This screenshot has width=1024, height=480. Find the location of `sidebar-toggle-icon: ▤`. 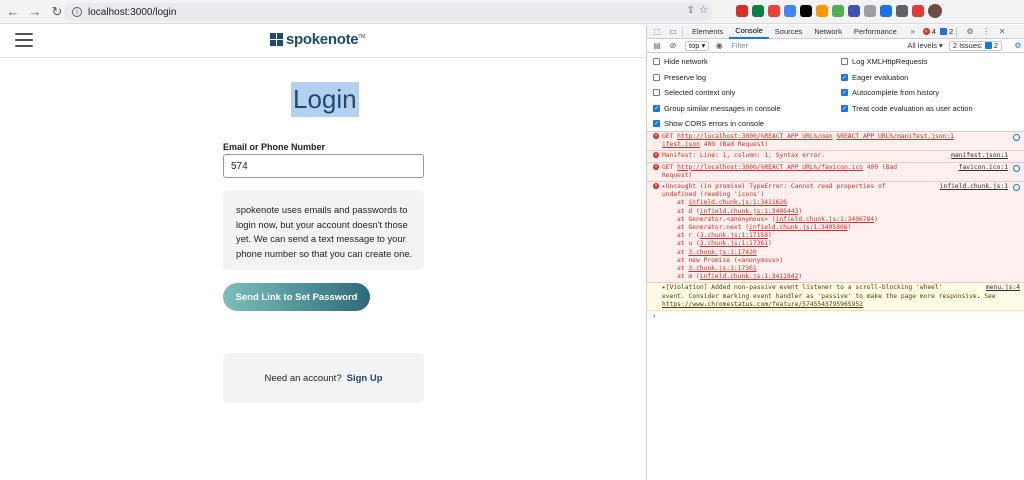

sidebar-toggle-icon: ▤ is located at coordinates (657, 46).